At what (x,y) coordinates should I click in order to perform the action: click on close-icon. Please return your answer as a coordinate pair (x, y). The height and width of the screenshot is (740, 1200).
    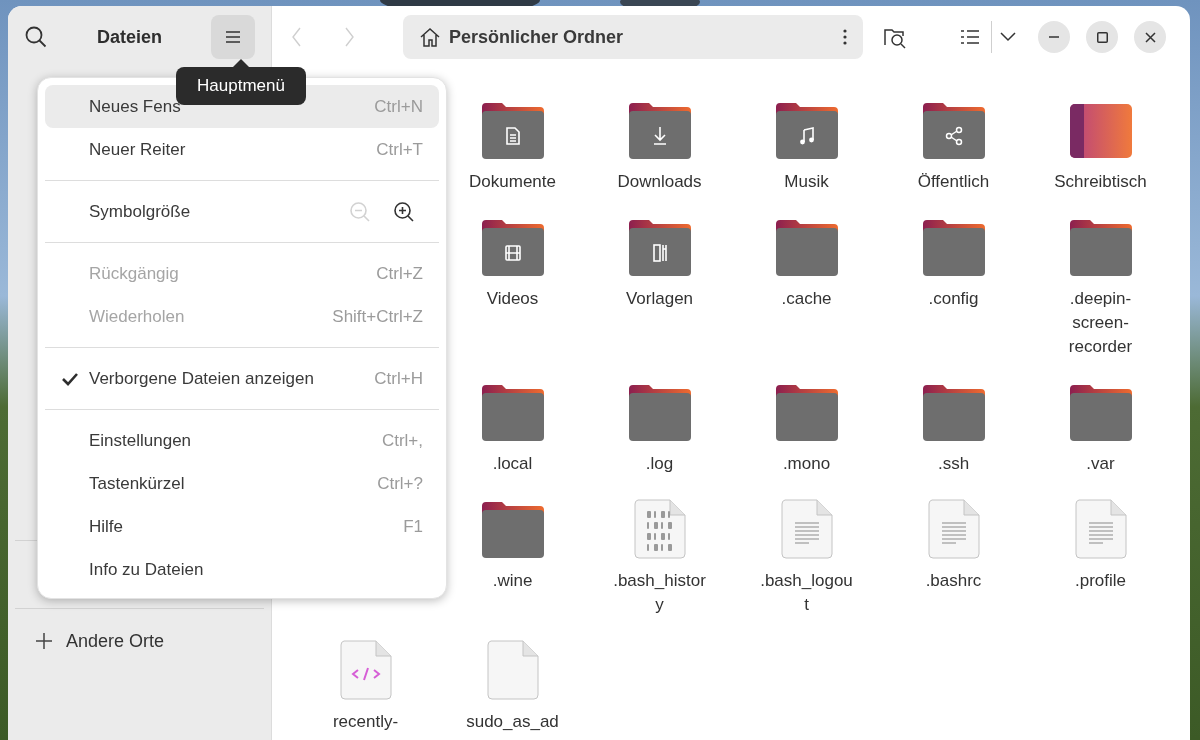
    Looking at the image, I should click on (1150, 37).